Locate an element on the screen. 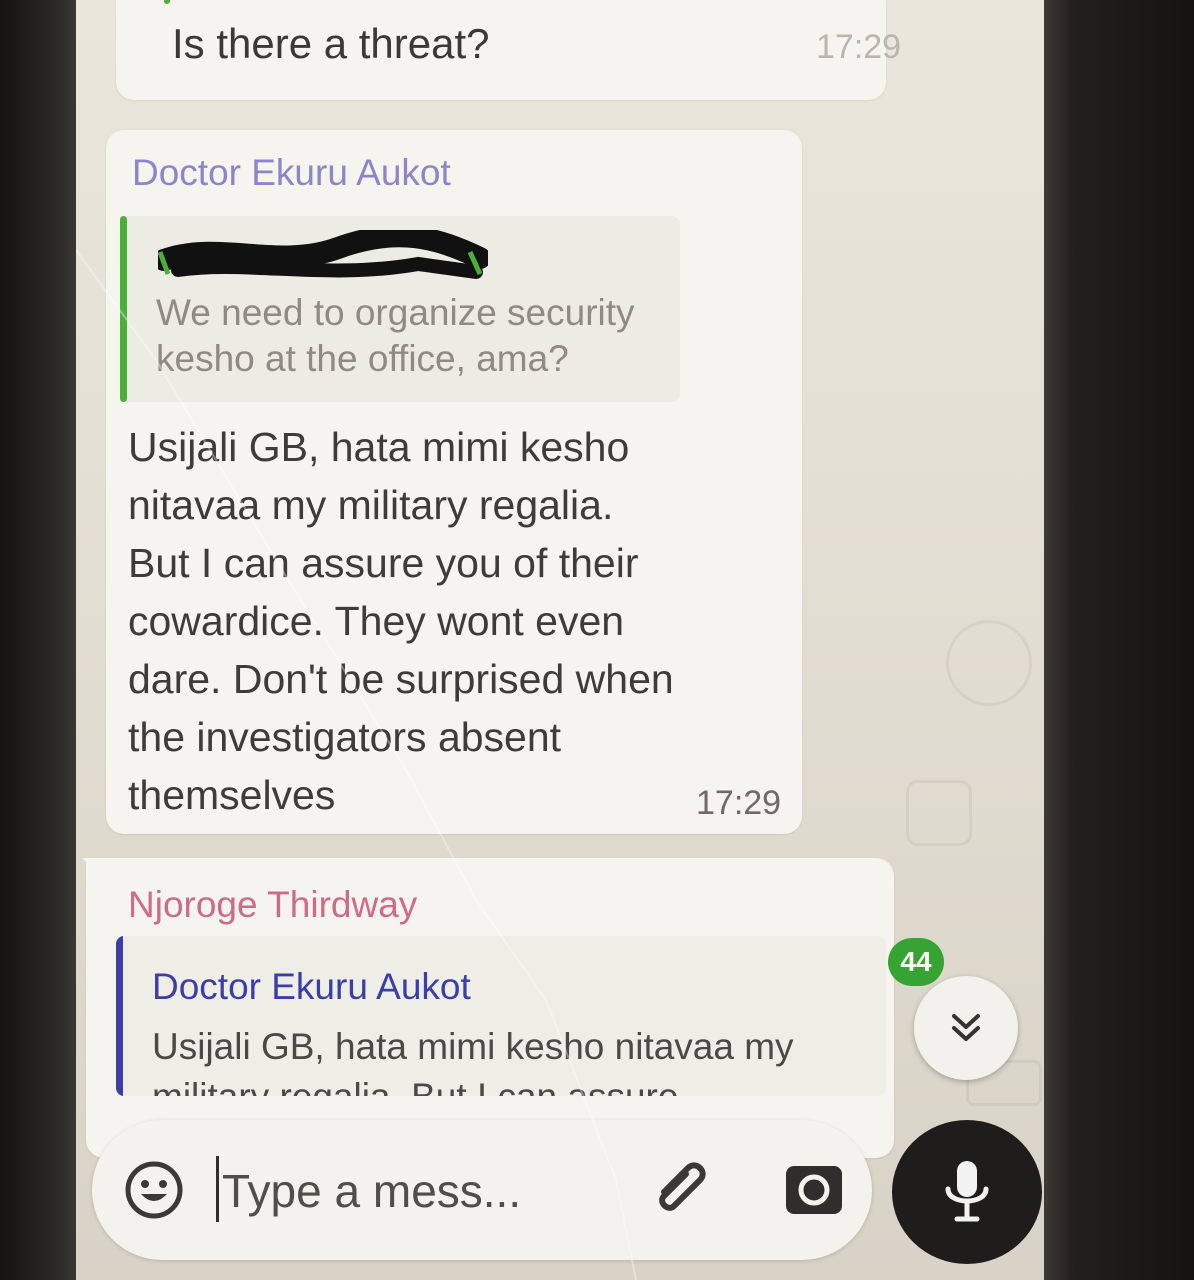 Image resolution: width=1194 pixels, height=1280 pixels. microphone-button is located at coordinates (967, 1192).